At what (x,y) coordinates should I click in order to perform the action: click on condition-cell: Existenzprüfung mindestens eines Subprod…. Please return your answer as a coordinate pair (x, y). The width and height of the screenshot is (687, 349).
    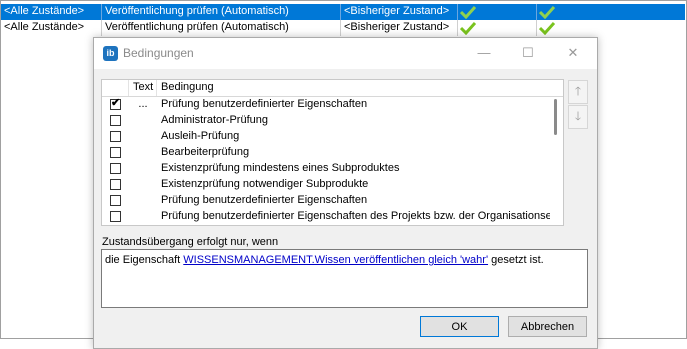
    Looking at the image, I should click on (280, 168).